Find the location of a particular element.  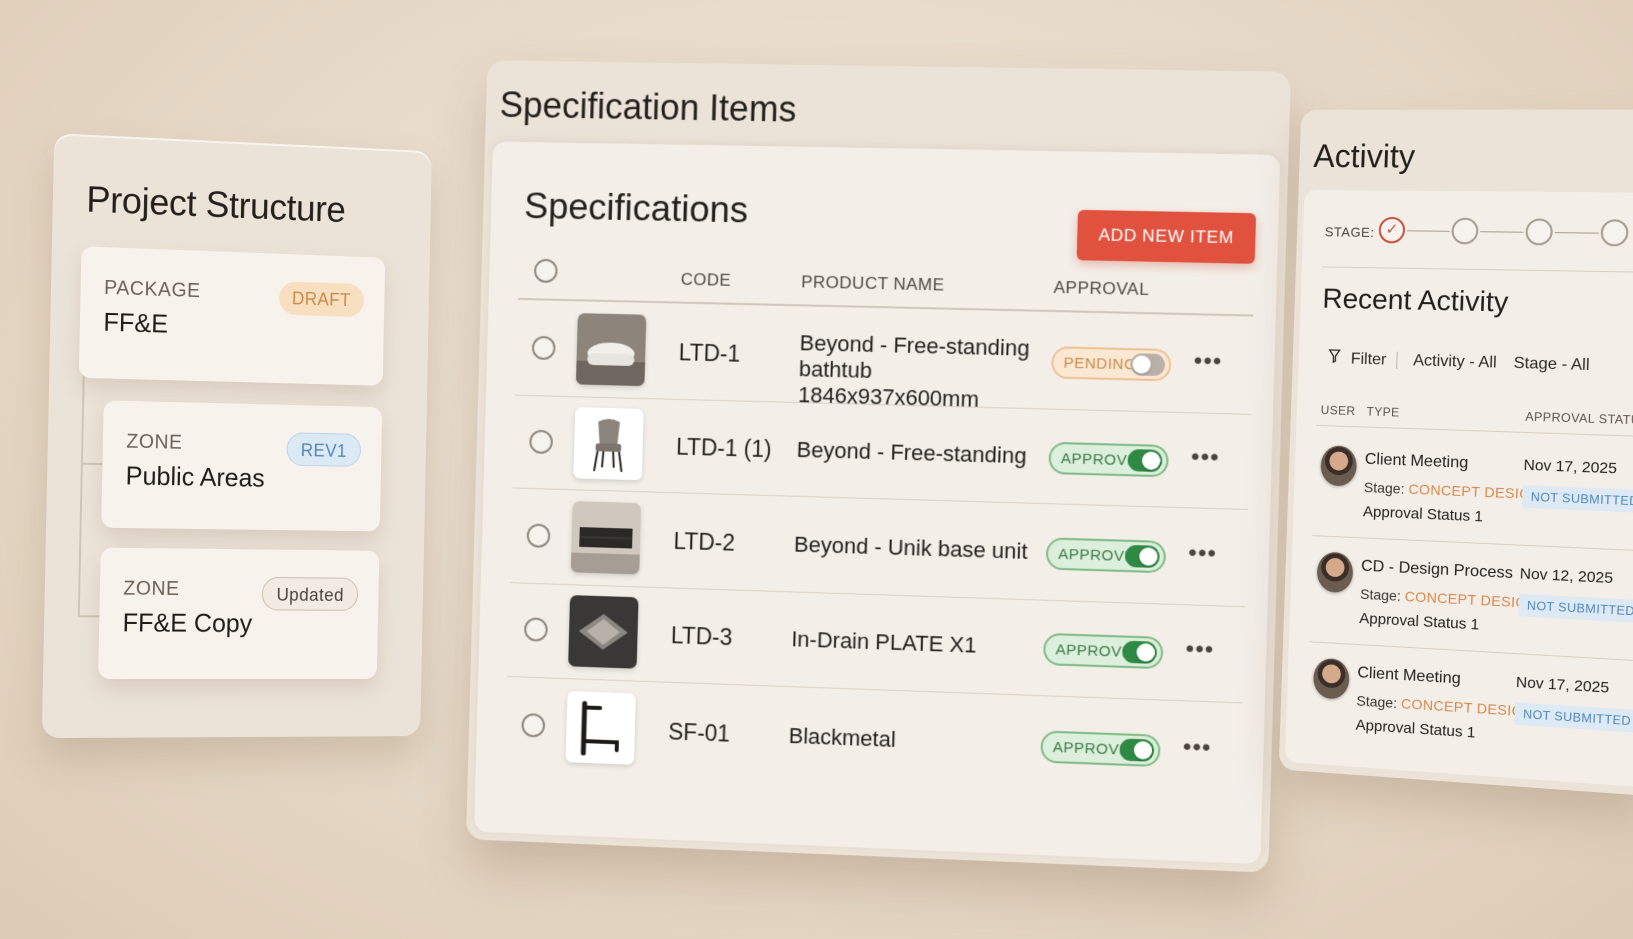

column-header-type: TYPE is located at coordinates (1383, 412).